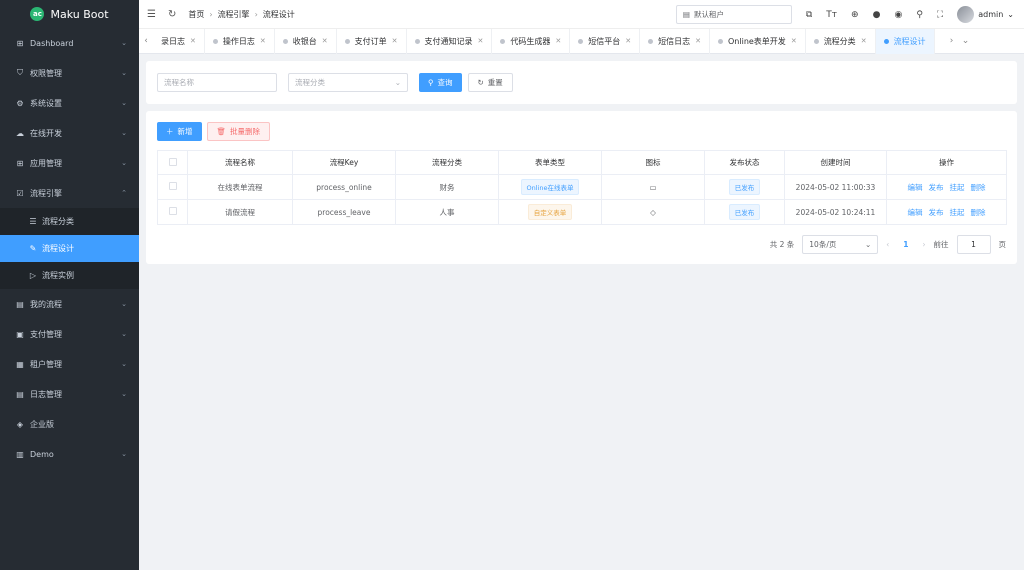  What do you see at coordinates (69, 163) in the screenshot?
I see `sidebar-item-apps: ⊞ 应用管理 ⌄` at bounding box center [69, 163].